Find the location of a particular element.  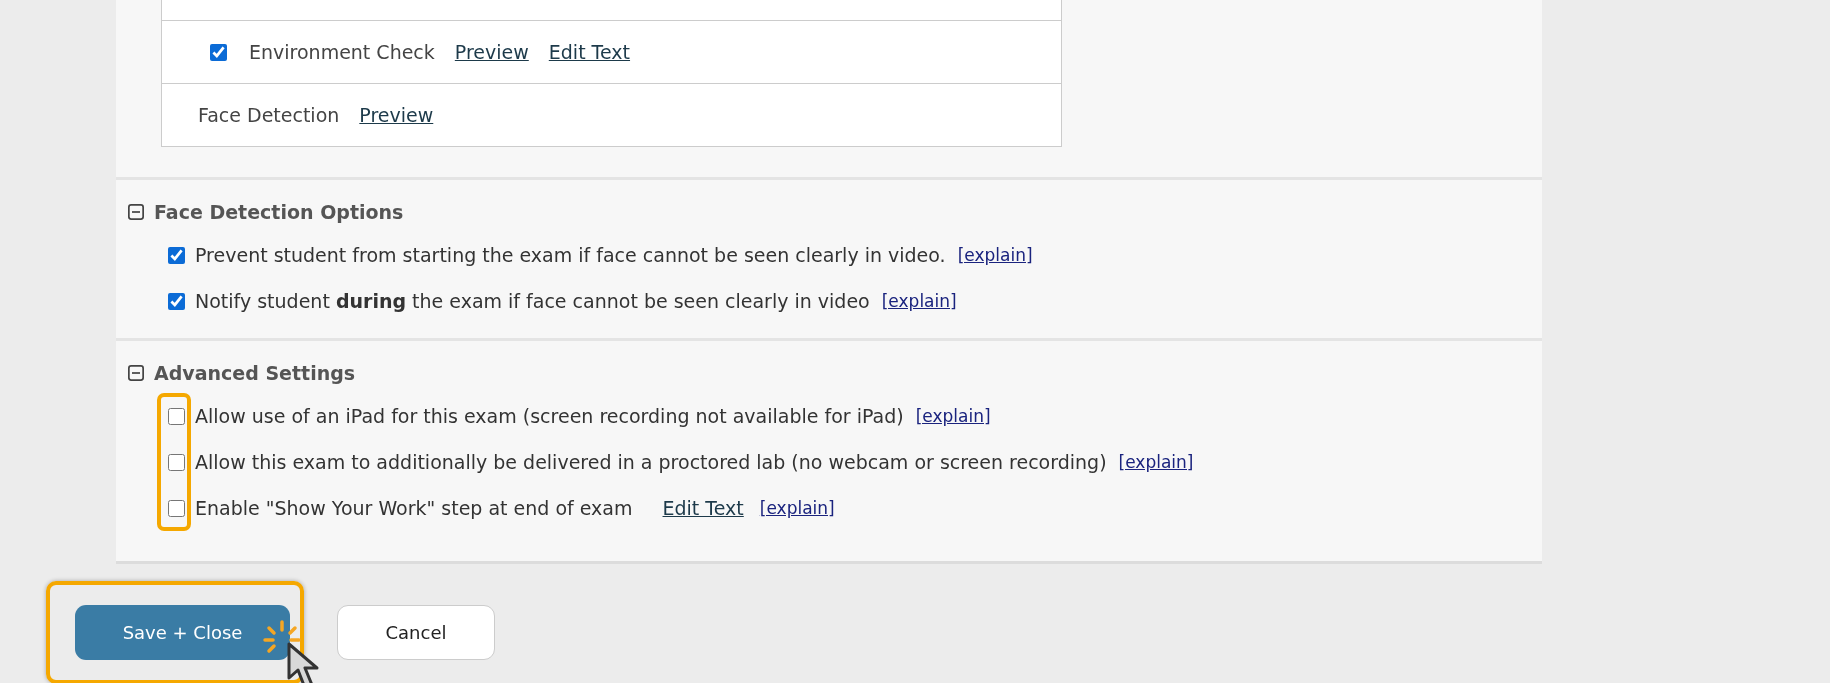

section-title: Face Detection Options is located at coordinates (279, 212).